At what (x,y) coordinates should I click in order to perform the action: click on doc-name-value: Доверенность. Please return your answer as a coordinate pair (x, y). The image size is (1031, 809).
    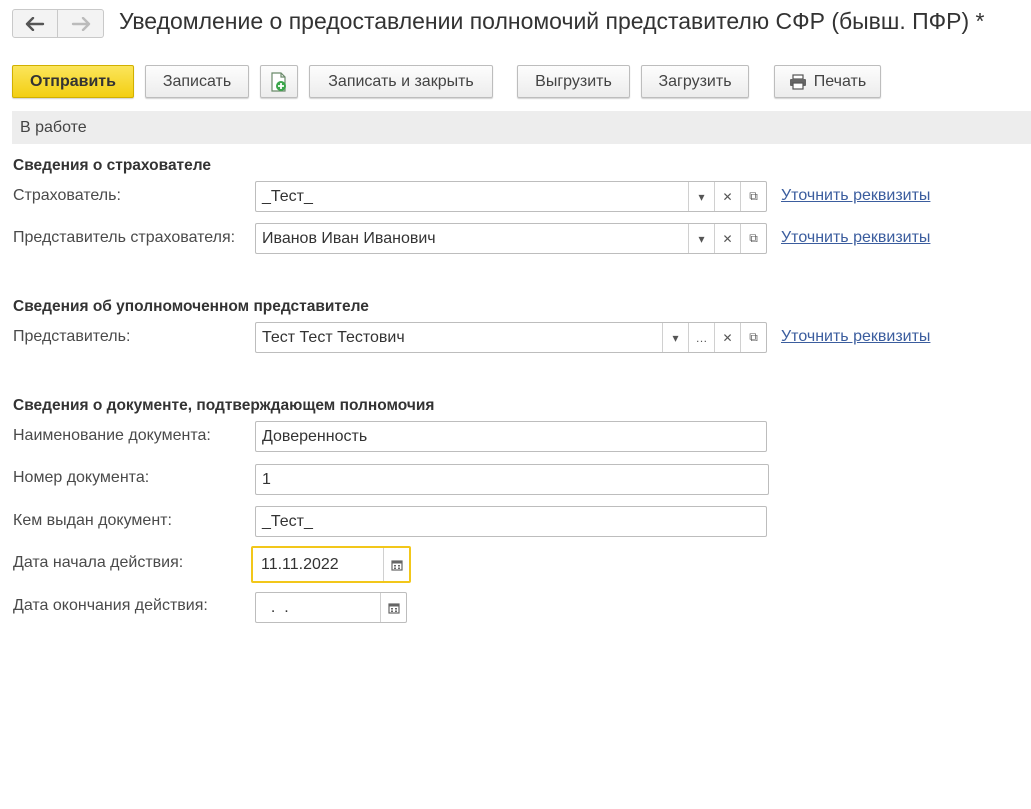
    Looking at the image, I should click on (511, 436).